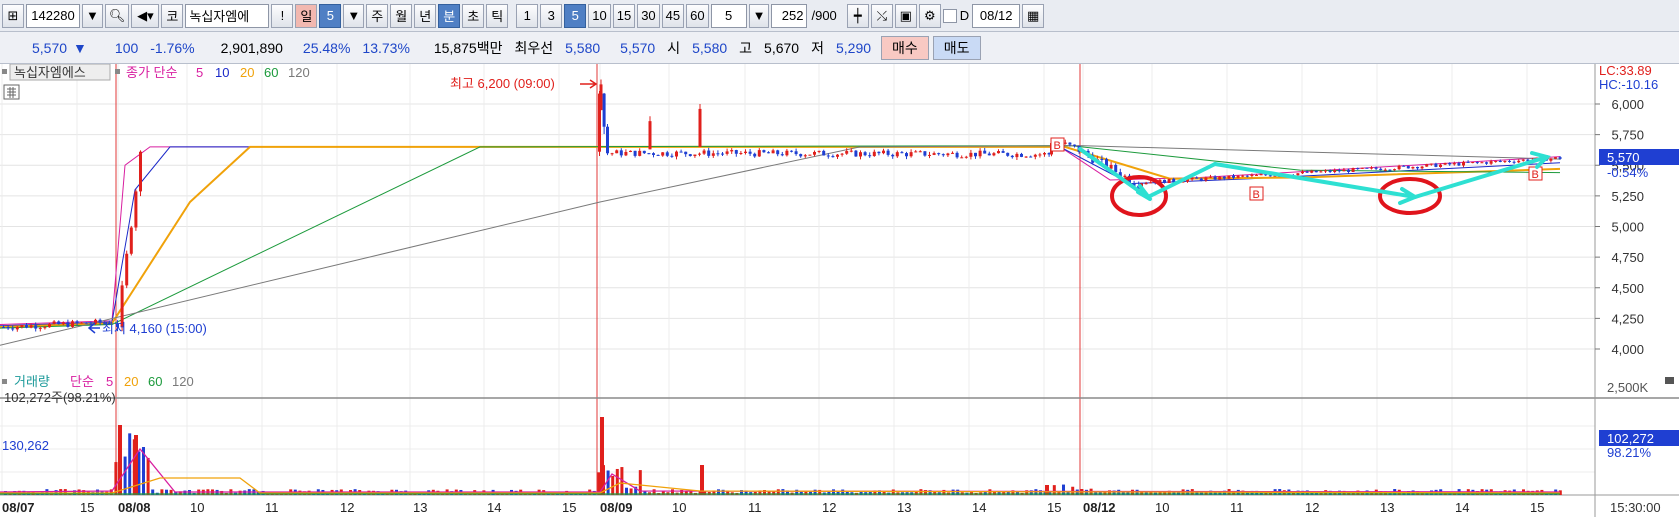 The width and height of the screenshot is (1679, 517). Describe the element at coordinates (551, 15) in the screenshot. I see `interval-3-button: 3` at that location.